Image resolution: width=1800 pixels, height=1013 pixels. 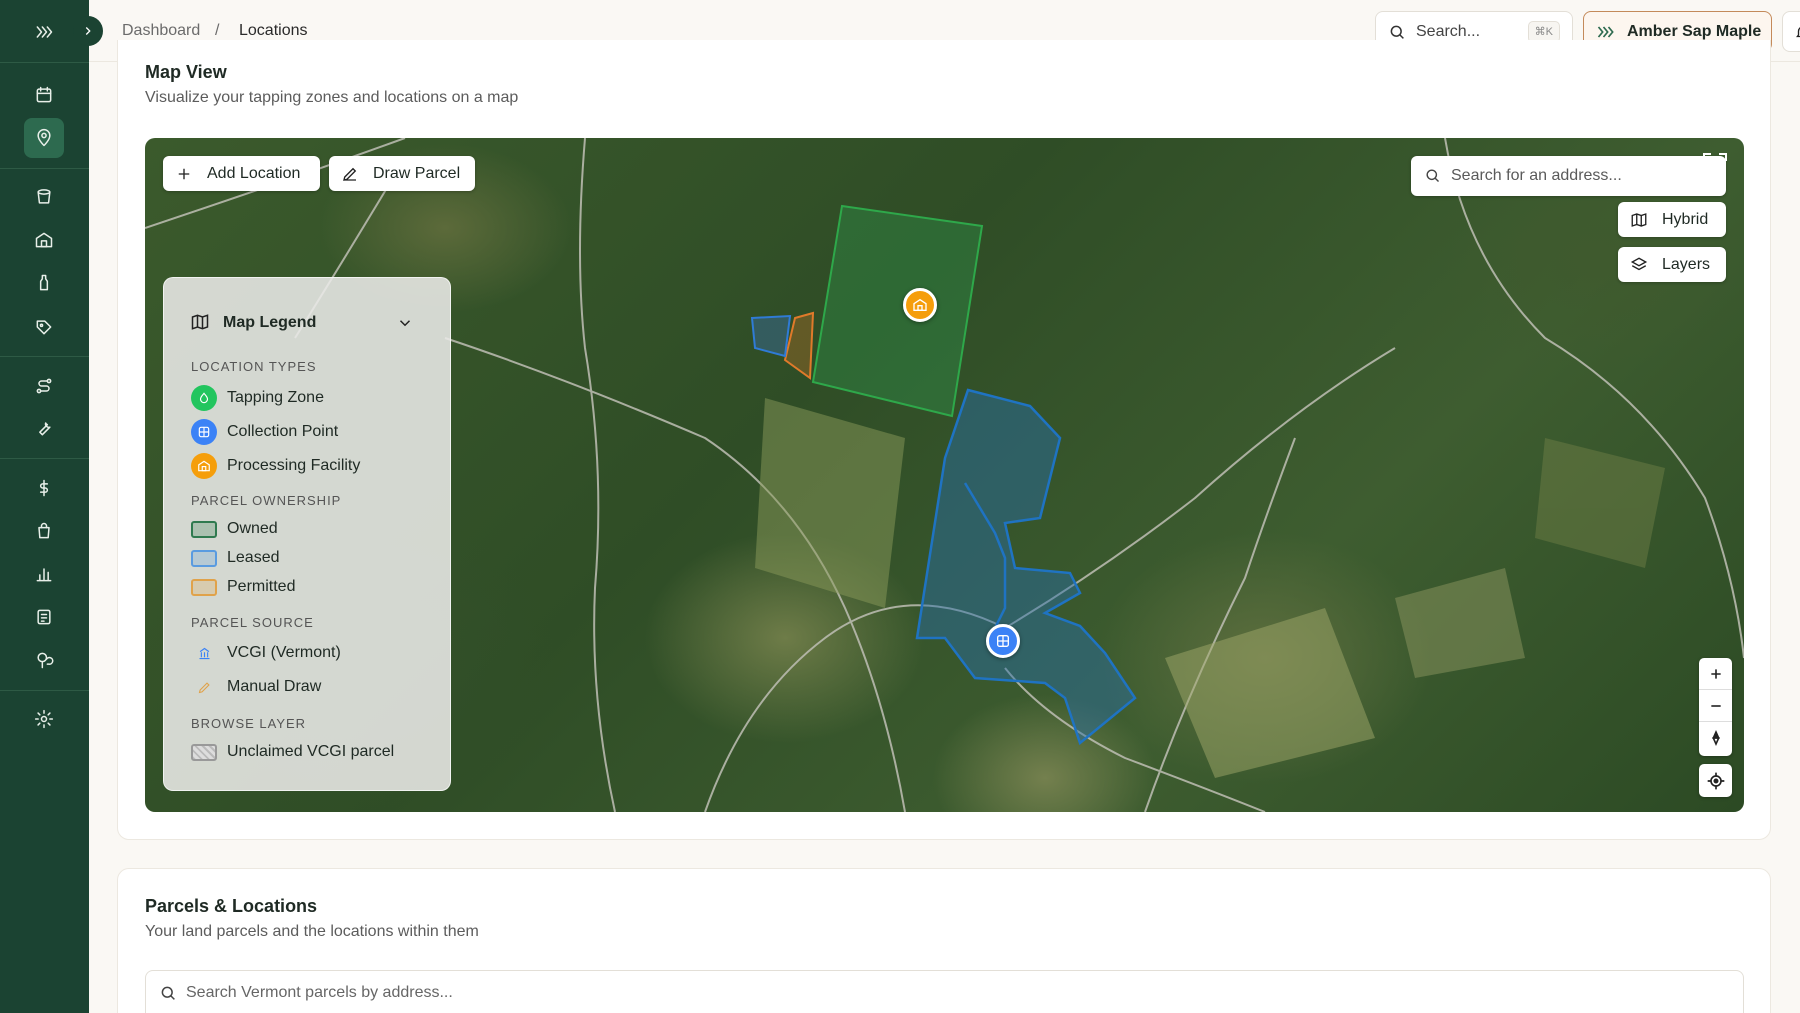 I want to click on sidebar, so click(x=44, y=506).